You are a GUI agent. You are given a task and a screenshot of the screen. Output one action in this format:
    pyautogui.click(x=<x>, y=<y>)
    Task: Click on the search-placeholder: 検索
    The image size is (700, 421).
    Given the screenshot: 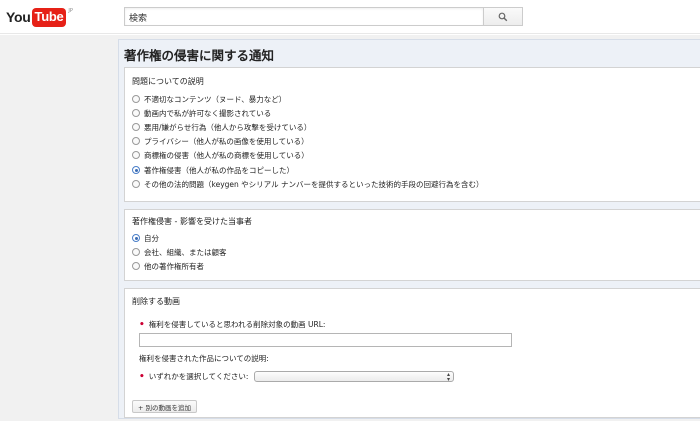 What is the action you would take?
    pyautogui.click(x=138, y=19)
    